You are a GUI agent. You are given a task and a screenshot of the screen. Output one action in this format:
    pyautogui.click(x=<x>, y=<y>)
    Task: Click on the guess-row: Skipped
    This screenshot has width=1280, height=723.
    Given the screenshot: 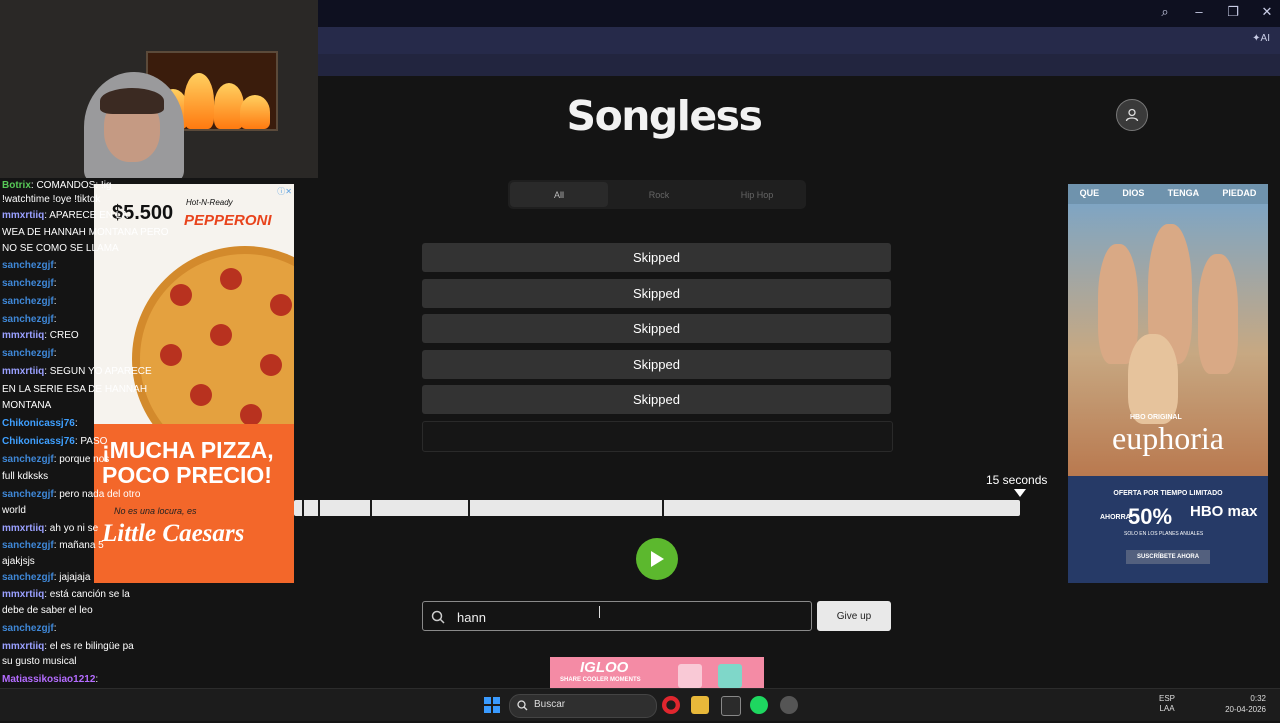 What is the action you would take?
    pyautogui.click(x=656, y=328)
    